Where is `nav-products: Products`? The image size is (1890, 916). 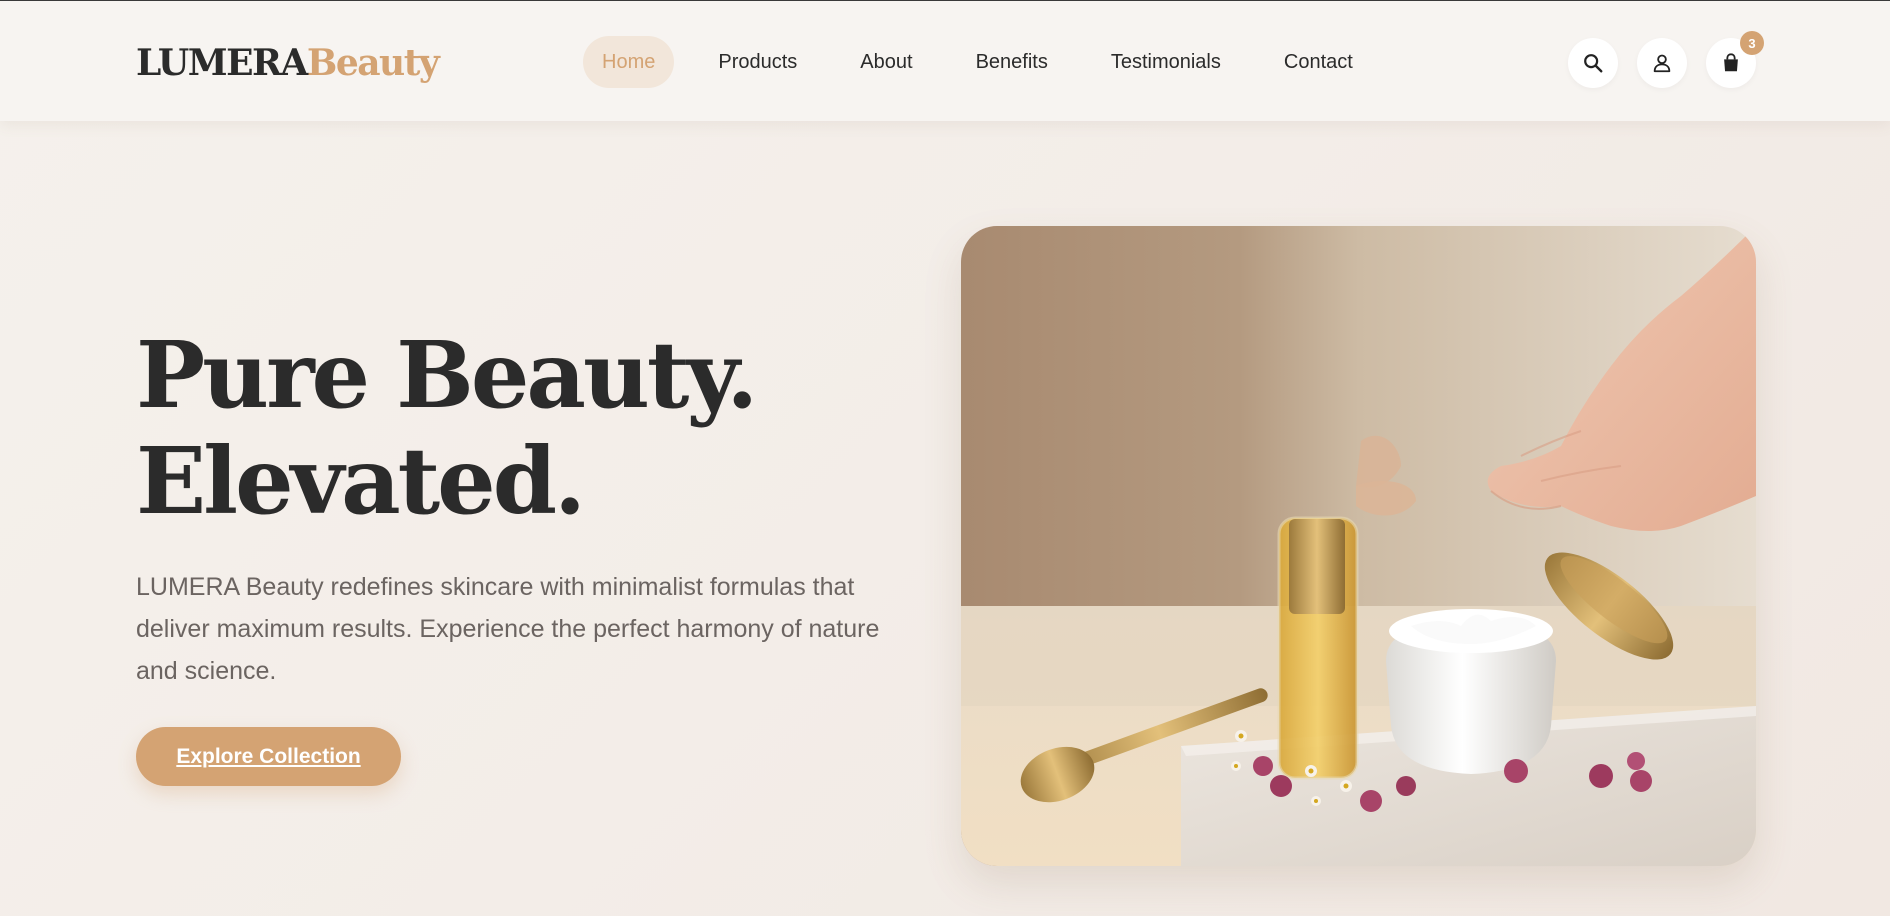 nav-products: Products is located at coordinates (757, 62).